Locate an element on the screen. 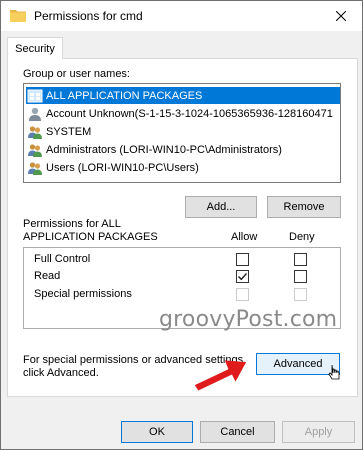  close-icon is located at coordinates (341, 16).